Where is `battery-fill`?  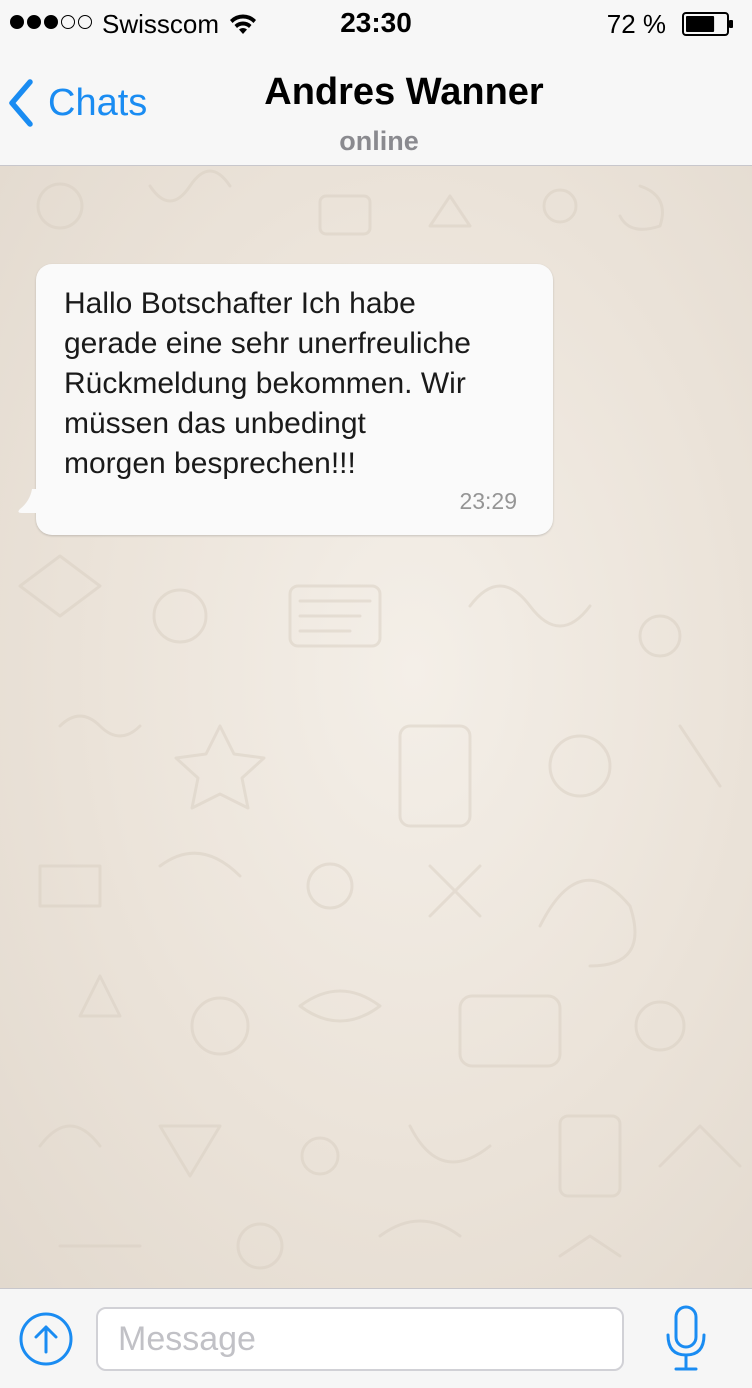
battery-fill is located at coordinates (700, 24).